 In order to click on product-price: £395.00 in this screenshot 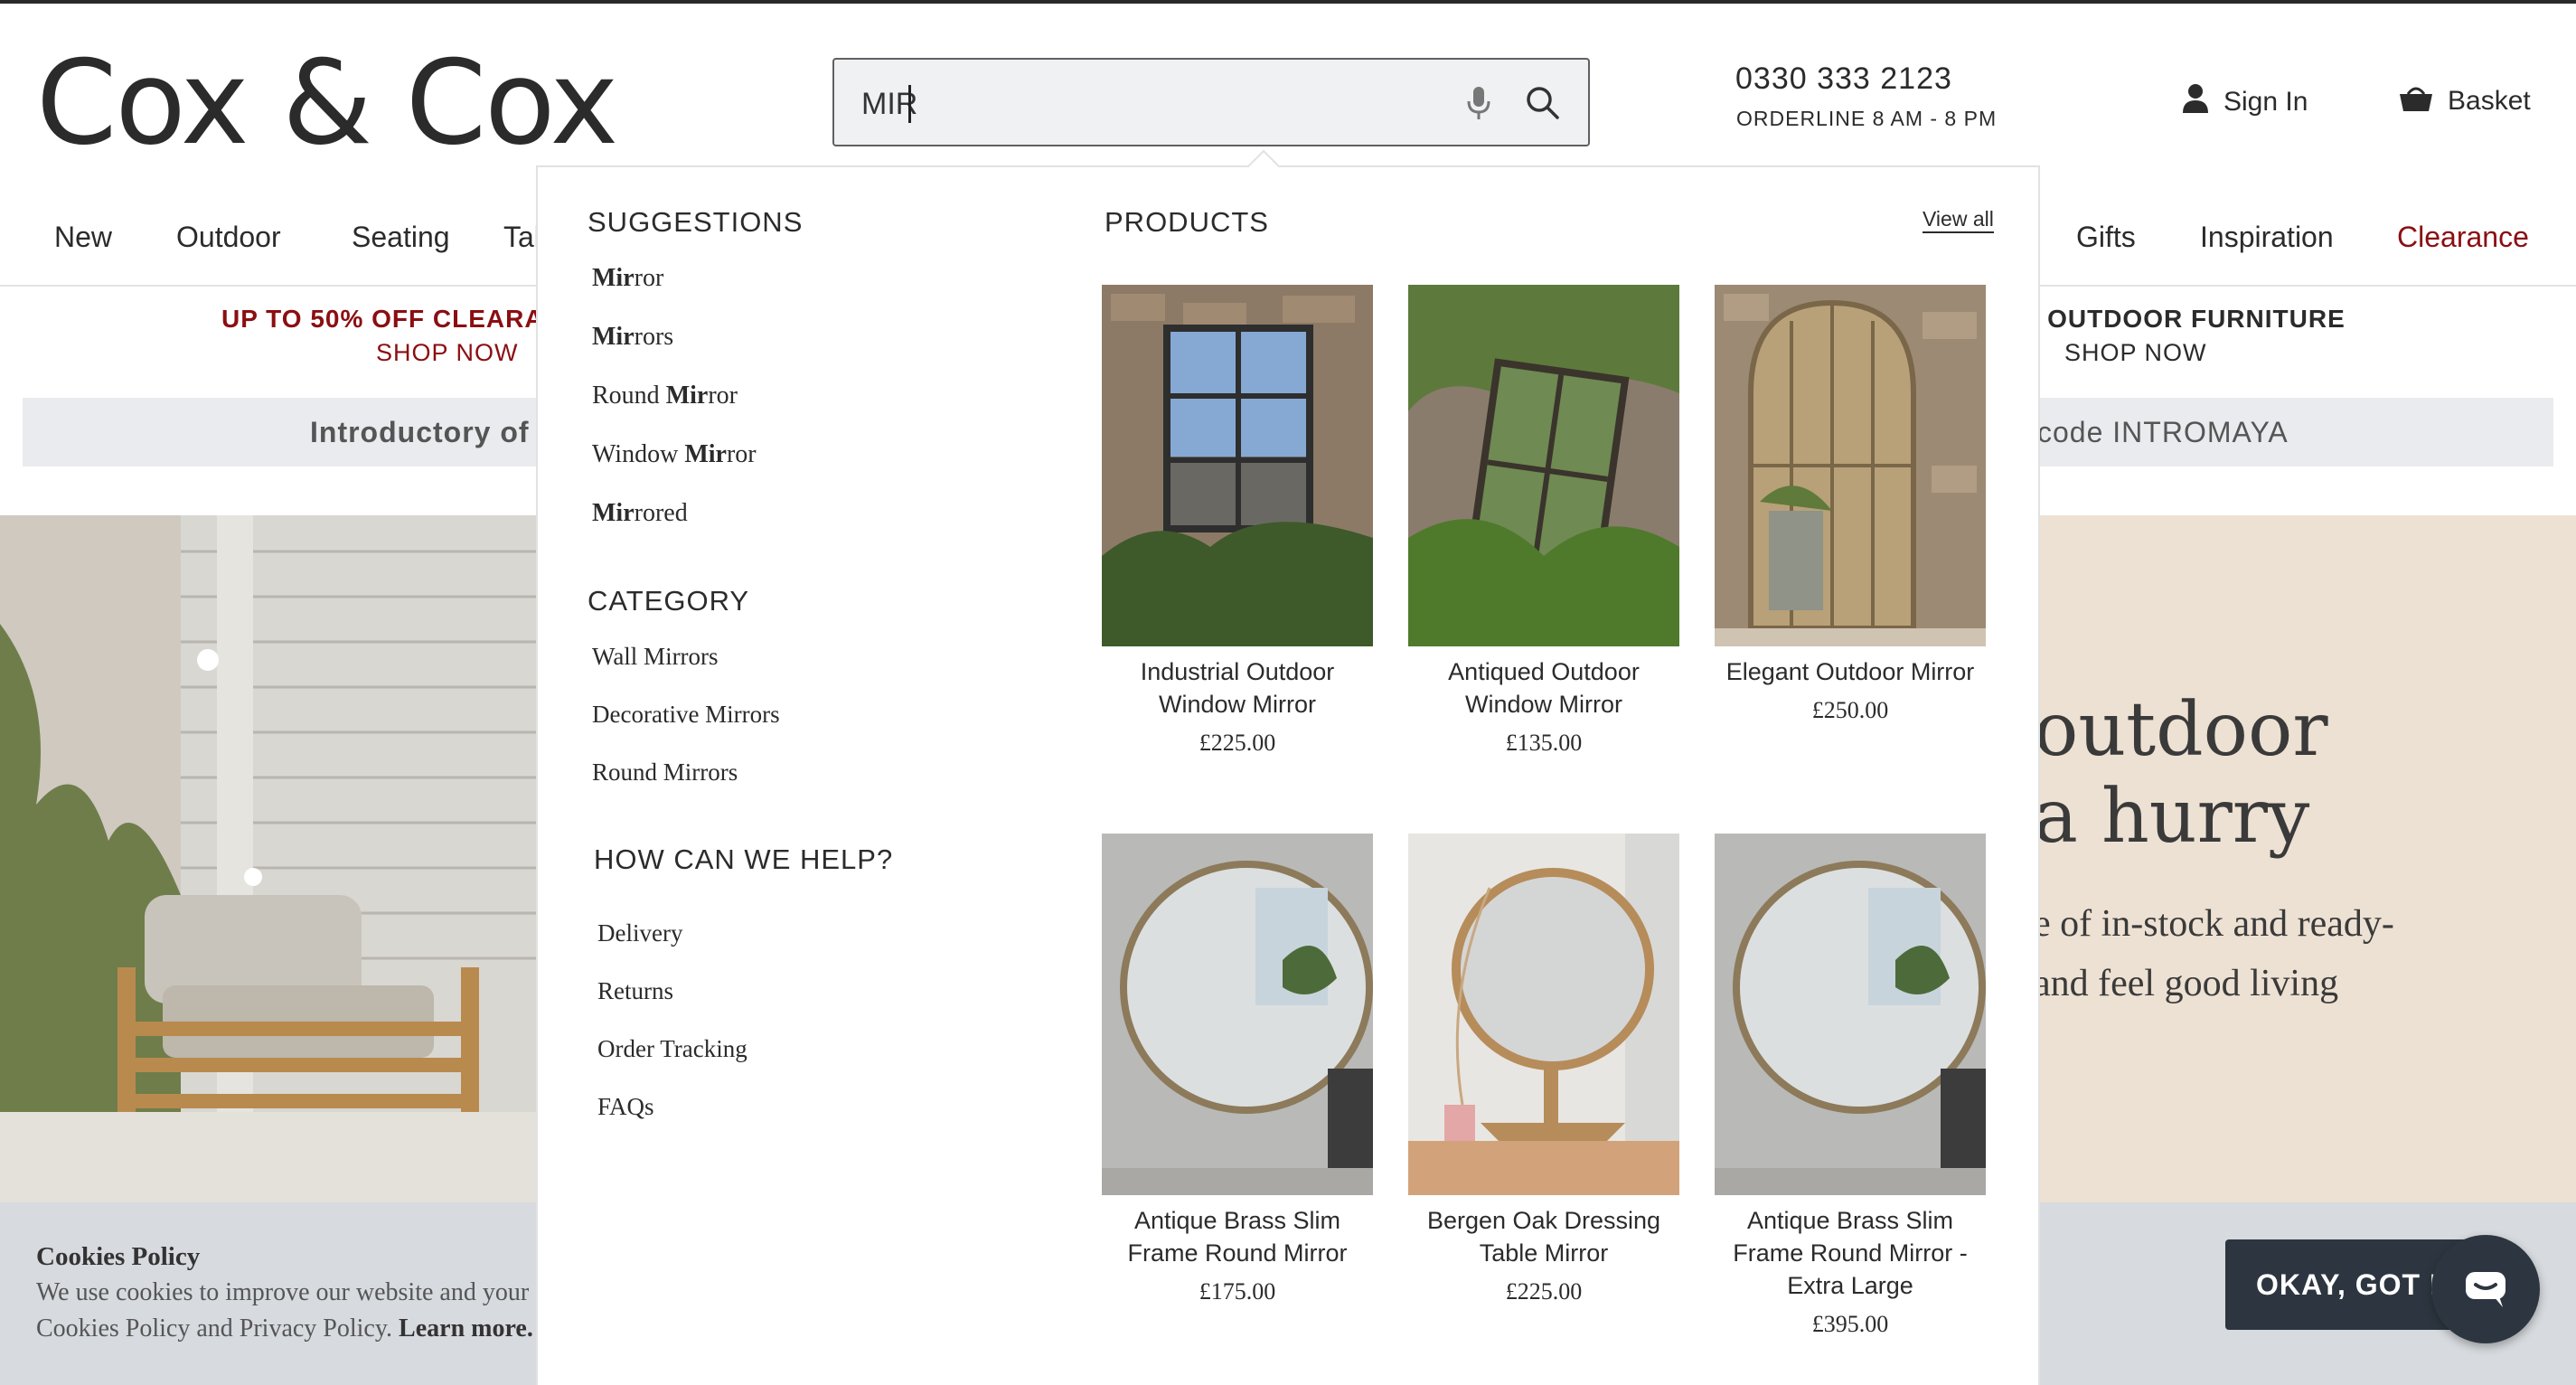, I will do `click(1850, 1324)`.